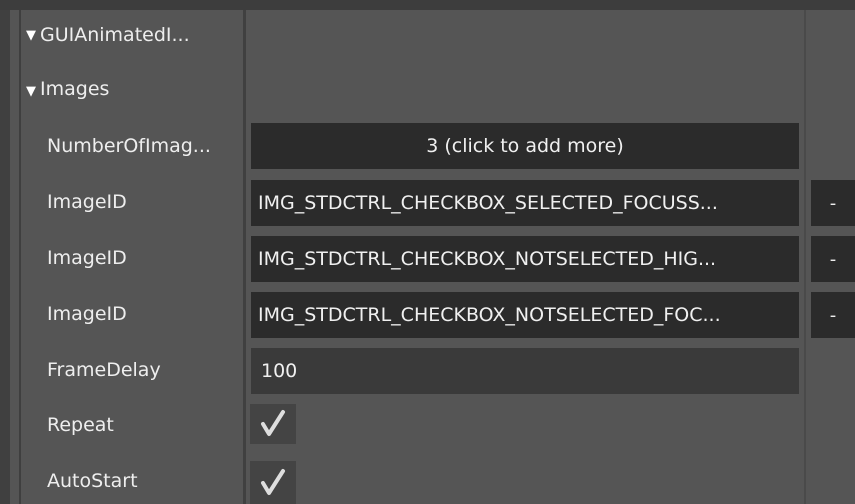 The image size is (855, 504). Describe the element at coordinates (5, 257) in the screenshot. I see `panel-left-border` at that location.